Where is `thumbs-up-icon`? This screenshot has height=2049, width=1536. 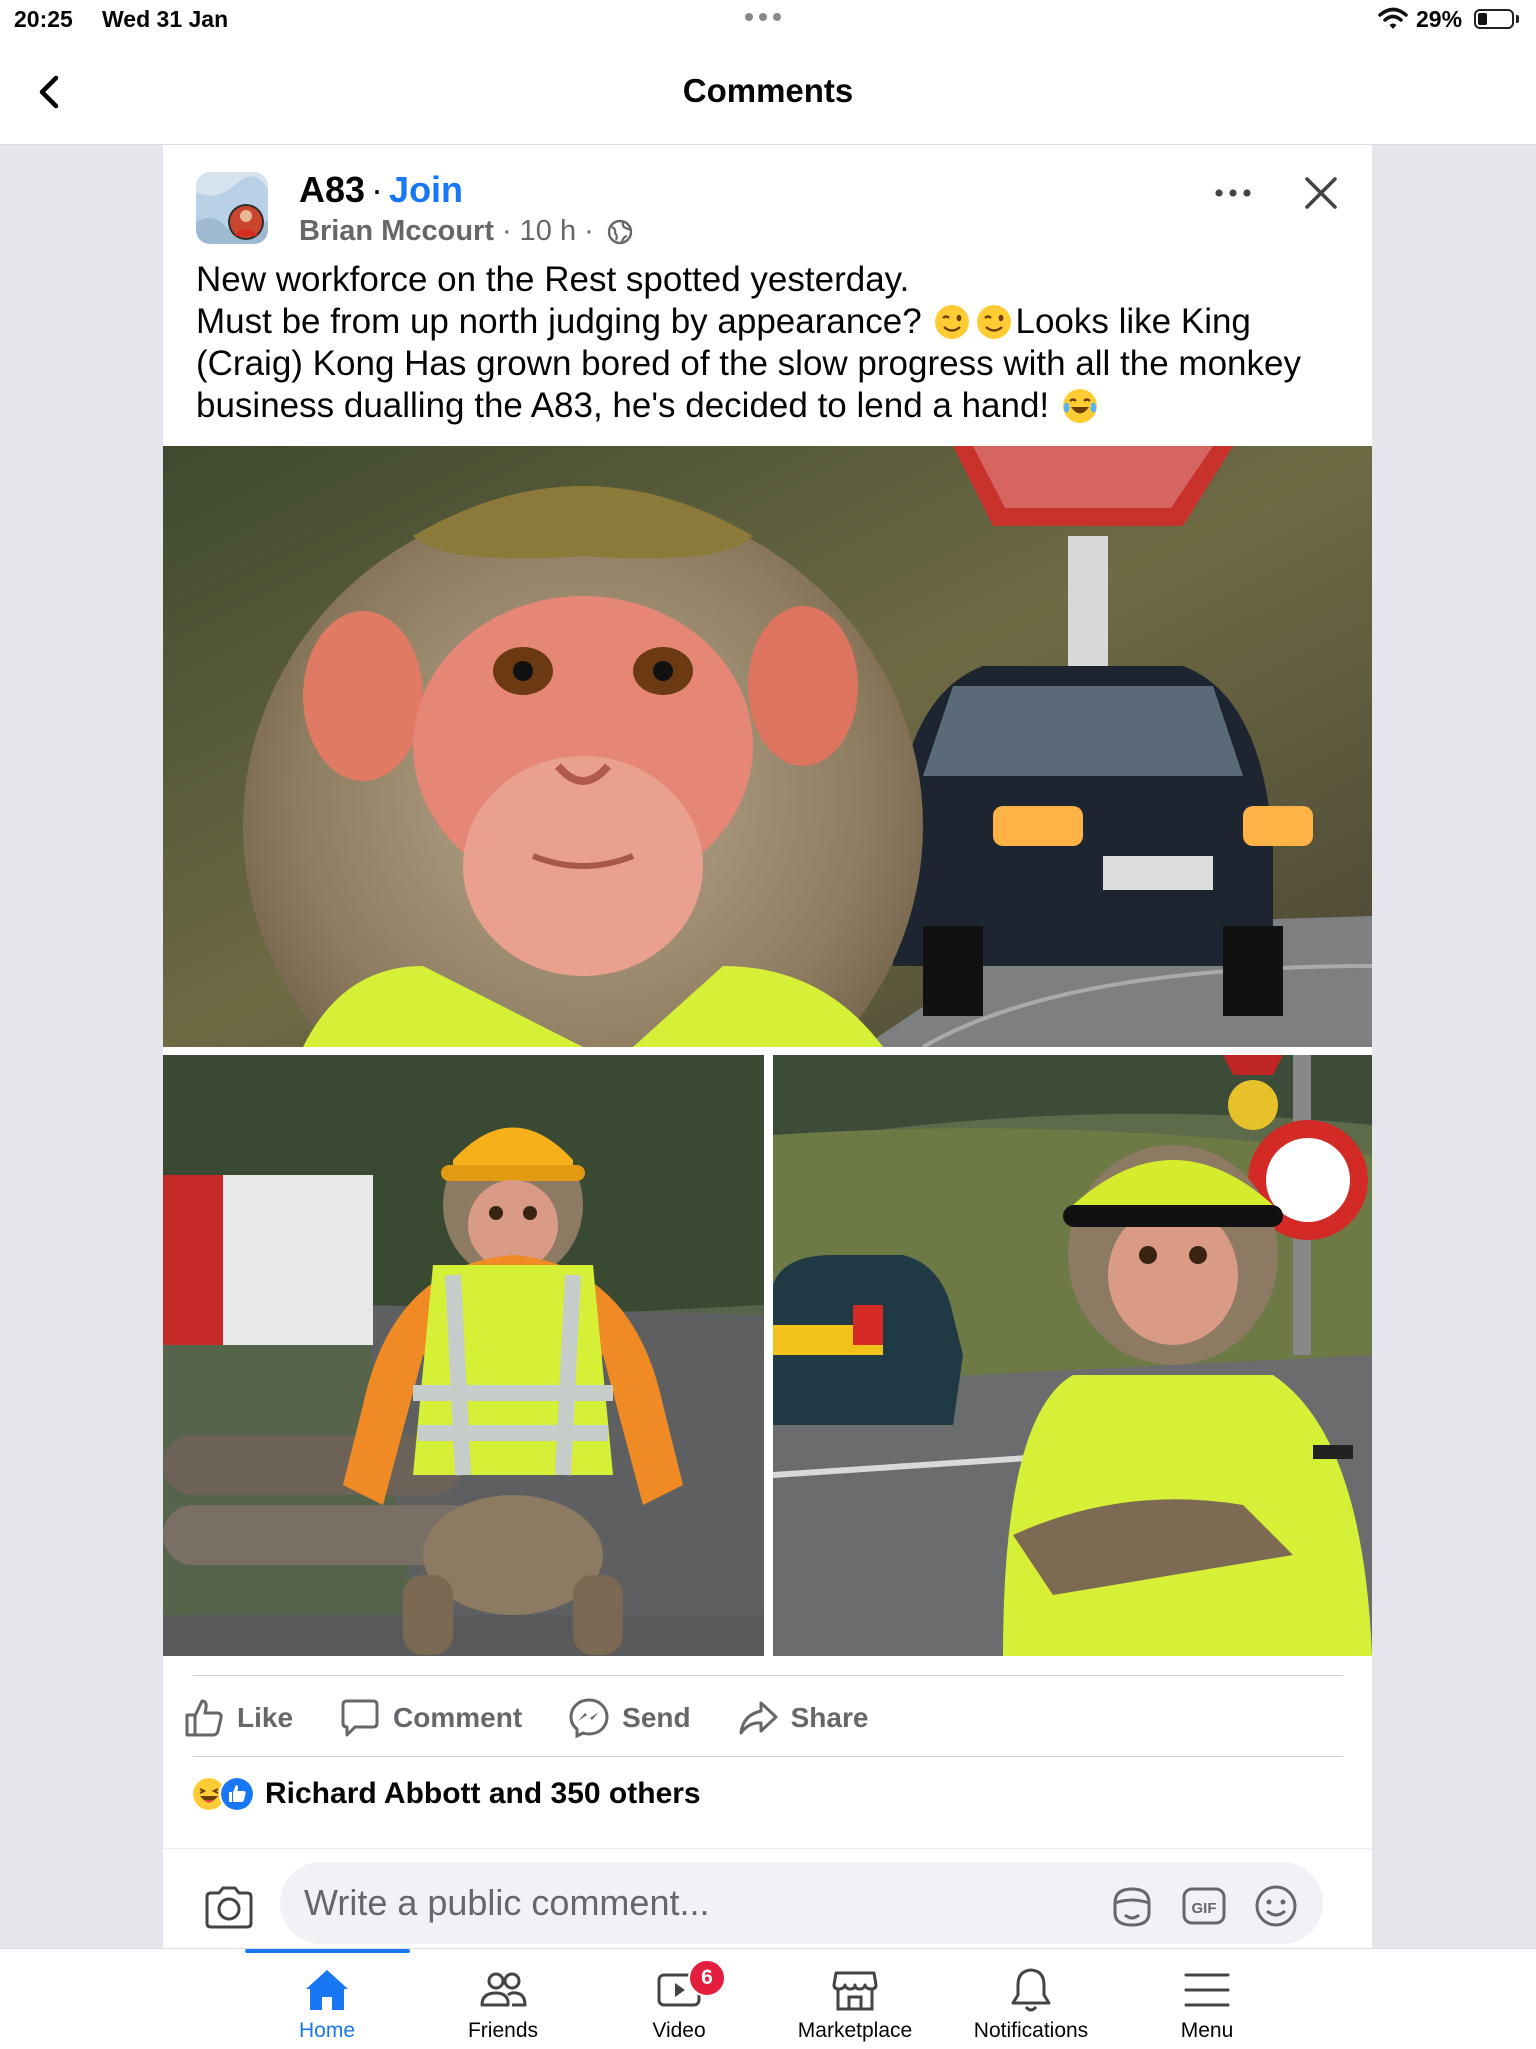 thumbs-up-icon is located at coordinates (204, 1718).